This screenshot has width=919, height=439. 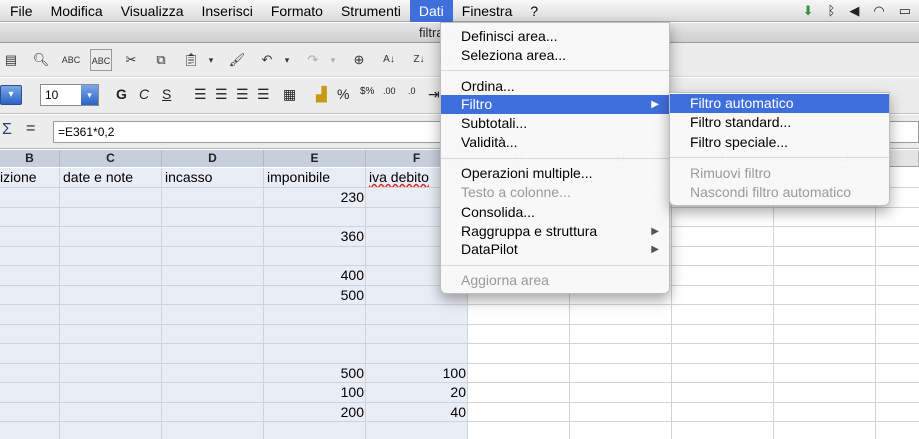 I want to click on hyperlink-icon: ⊕, so click(x=359, y=60).